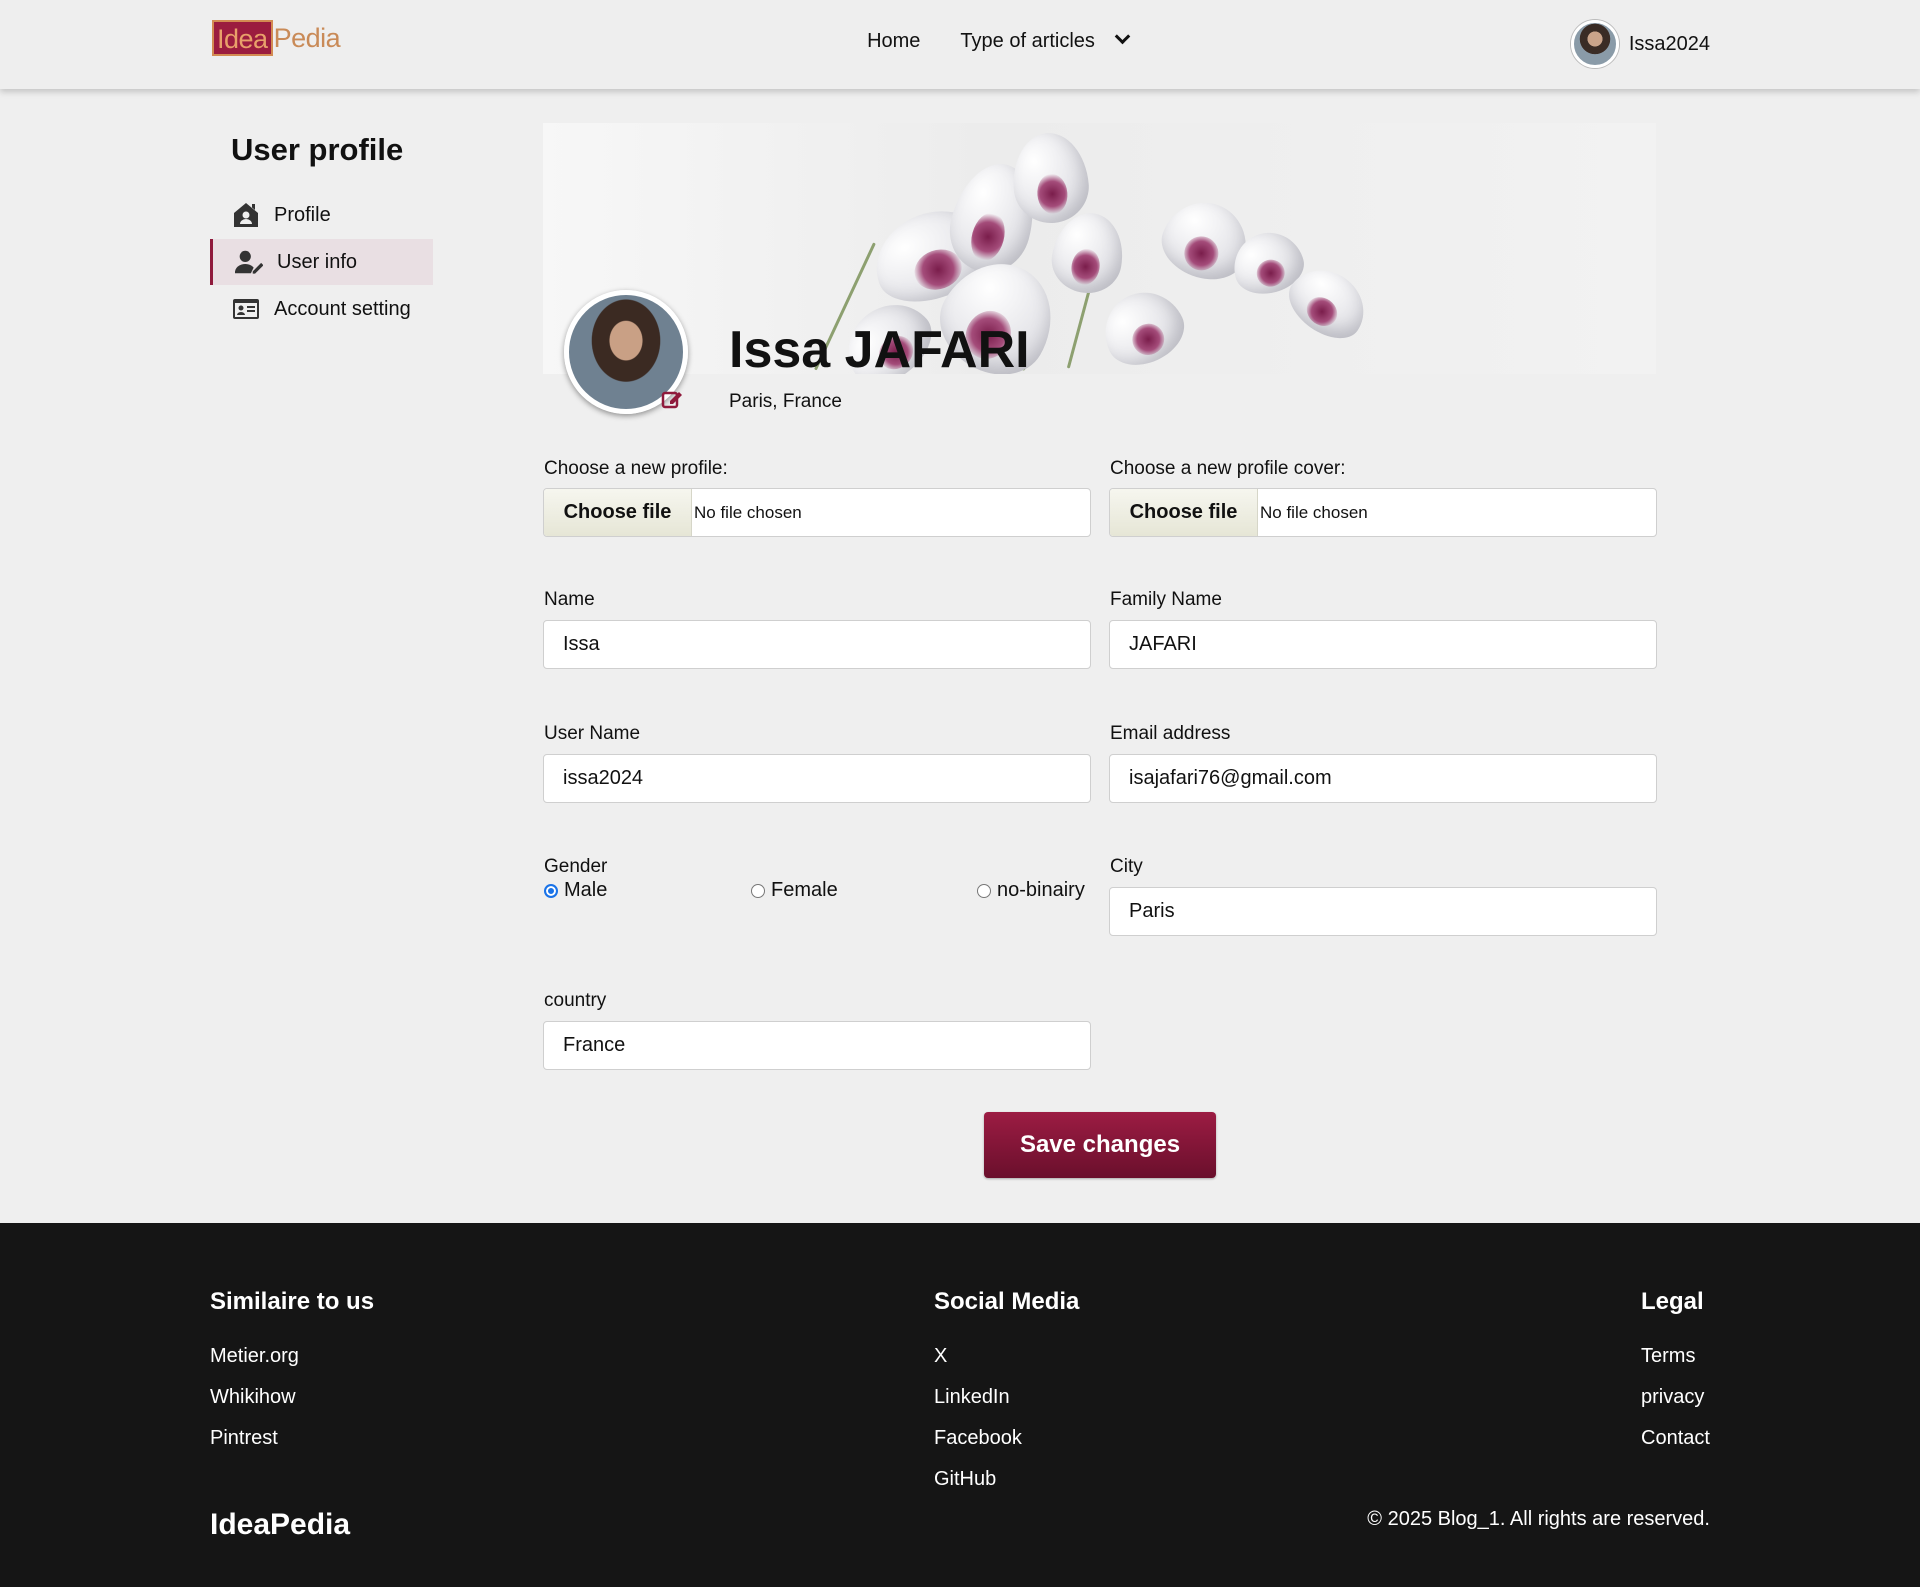 Image resolution: width=1920 pixels, height=1587 pixels. I want to click on profile-cover-image, so click(1099, 248).